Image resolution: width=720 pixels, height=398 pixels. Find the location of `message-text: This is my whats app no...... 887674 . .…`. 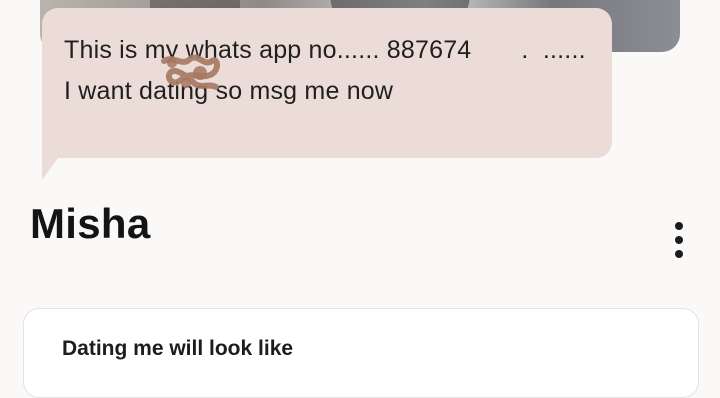

message-text: This is my whats app no...... 887674 . .… is located at coordinates (325, 70).